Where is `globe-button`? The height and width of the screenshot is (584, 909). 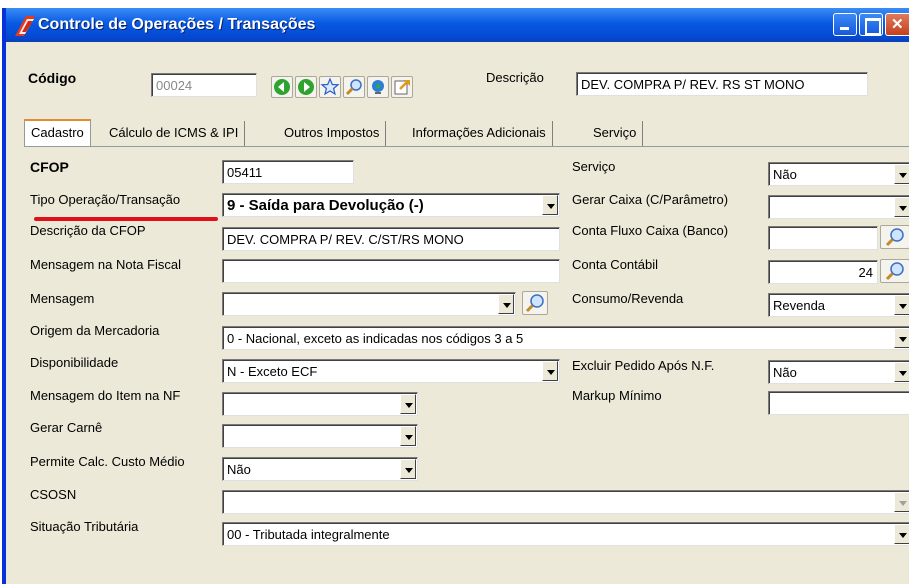 globe-button is located at coordinates (378, 87).